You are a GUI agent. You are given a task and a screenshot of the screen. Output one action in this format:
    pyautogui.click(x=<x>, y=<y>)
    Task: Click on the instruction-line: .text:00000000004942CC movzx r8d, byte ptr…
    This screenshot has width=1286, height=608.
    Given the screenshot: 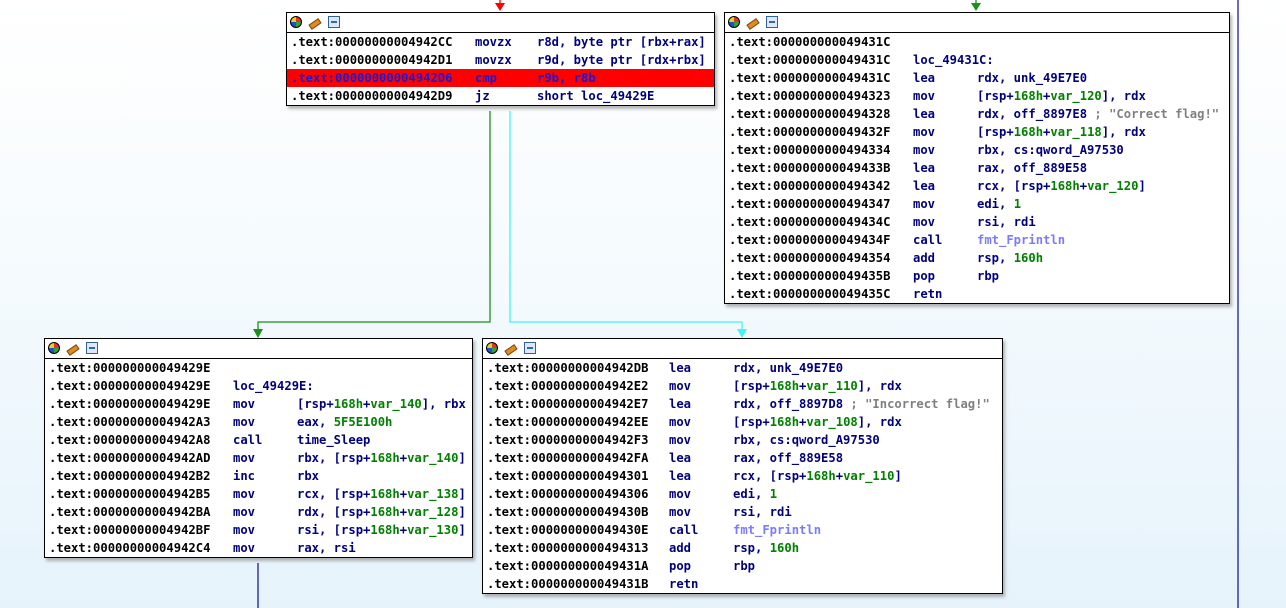 What is the action you would take?
    pyautogui.click(x=500, y=42)
    